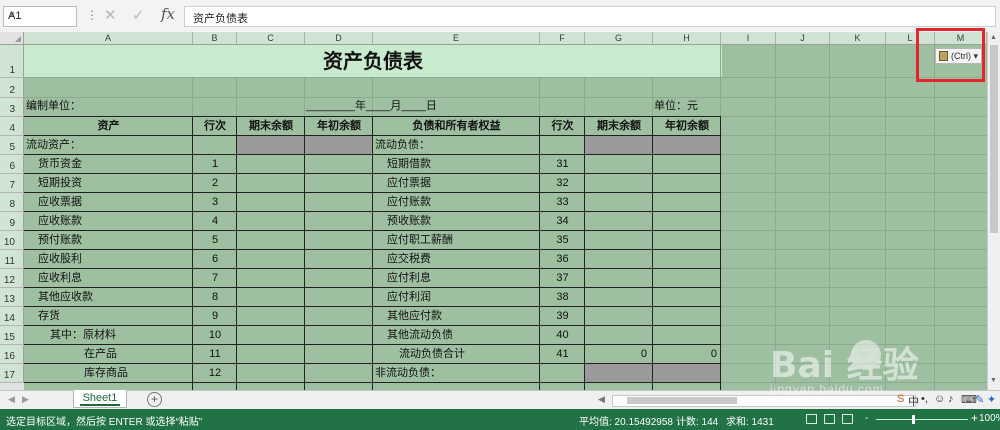 The image size is (1000, 430). What do you see at coordinates (847, 419) in the screenshot?
I see `page-break-view-icon` at bounding box center [847, 419].